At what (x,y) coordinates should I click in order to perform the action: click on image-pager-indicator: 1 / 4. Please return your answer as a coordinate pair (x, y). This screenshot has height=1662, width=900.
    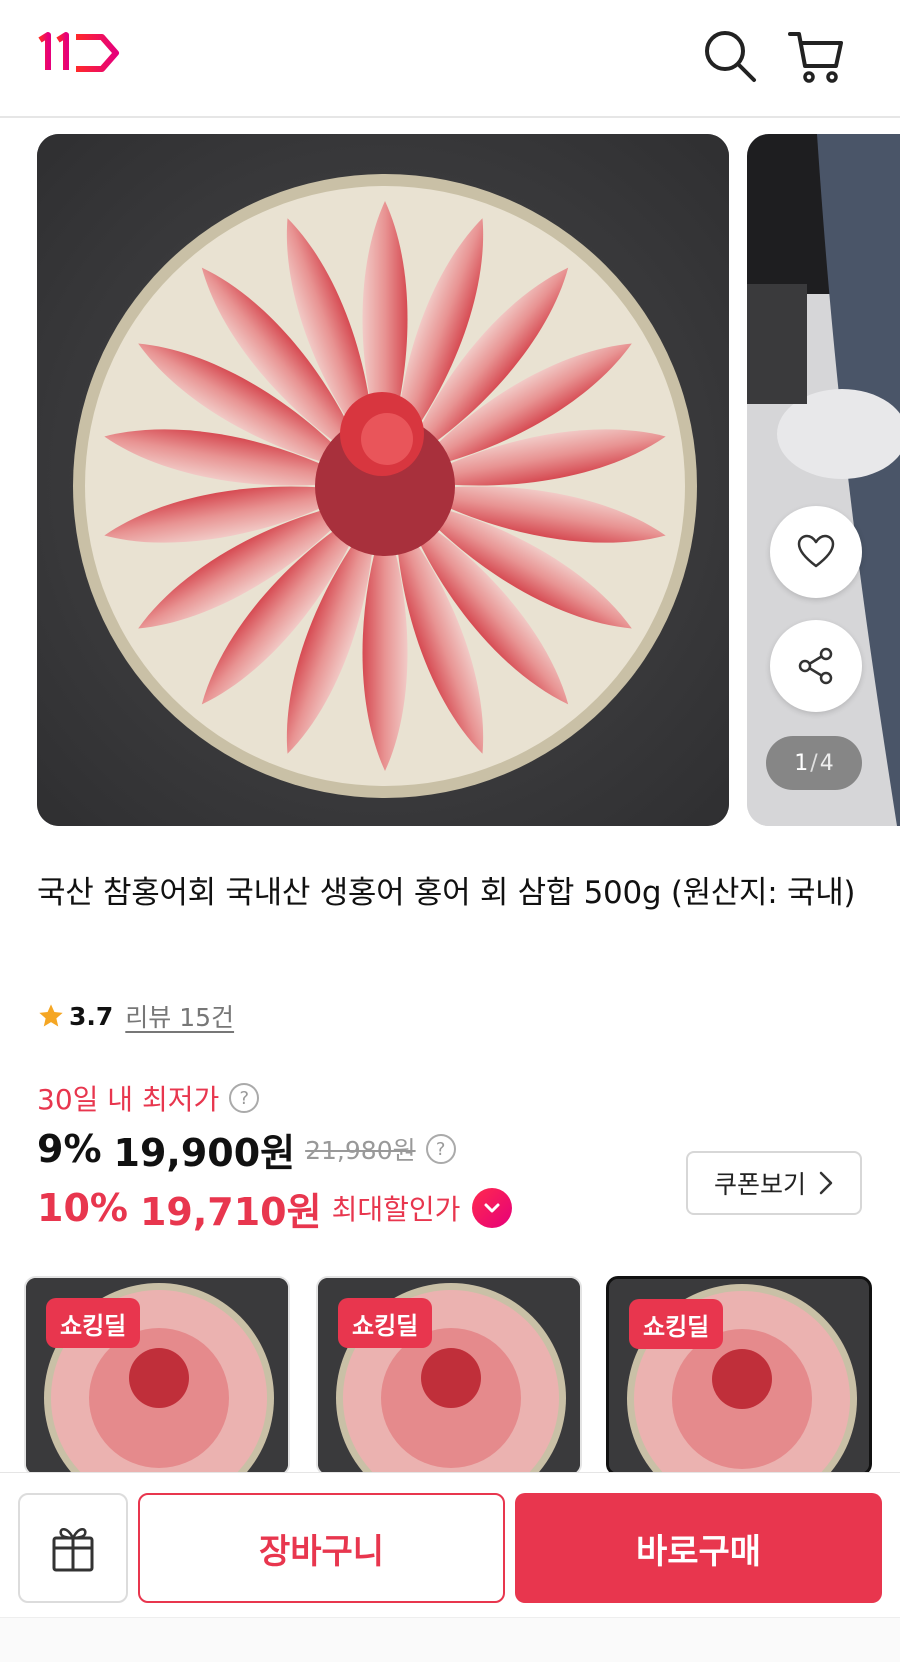
    Looking at the image, I should click on (814, 763).